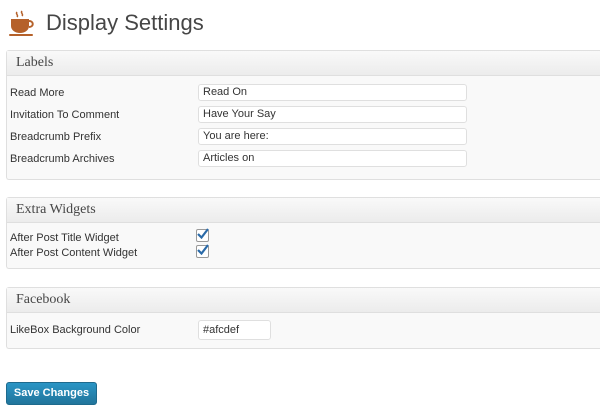 Image resolution: width=600 pixels, height=416 pixels. Describe the element at coordinates (62, 159) in the screenshot. I see `breadcrumb-archives-label: Breadcrumb Archives` at that location.